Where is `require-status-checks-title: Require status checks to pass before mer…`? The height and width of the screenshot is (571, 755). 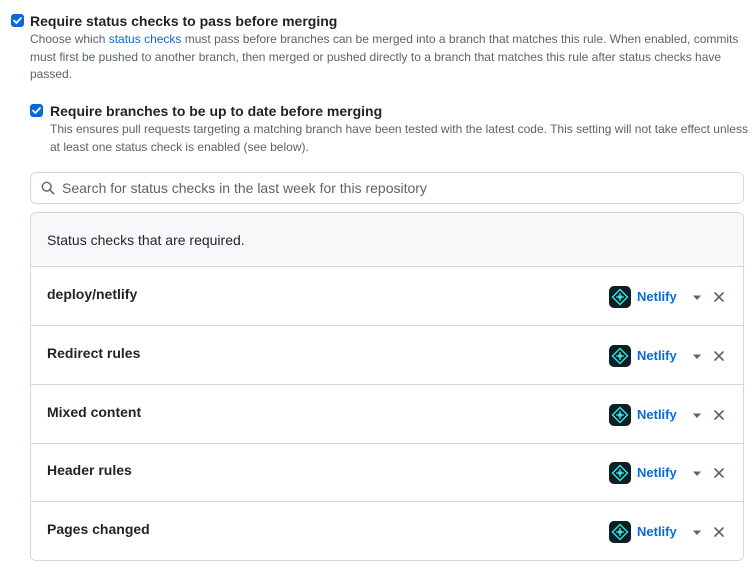 require-status-checks-title: Require status checks to pass before mer… is located at coordinates (184, 21).